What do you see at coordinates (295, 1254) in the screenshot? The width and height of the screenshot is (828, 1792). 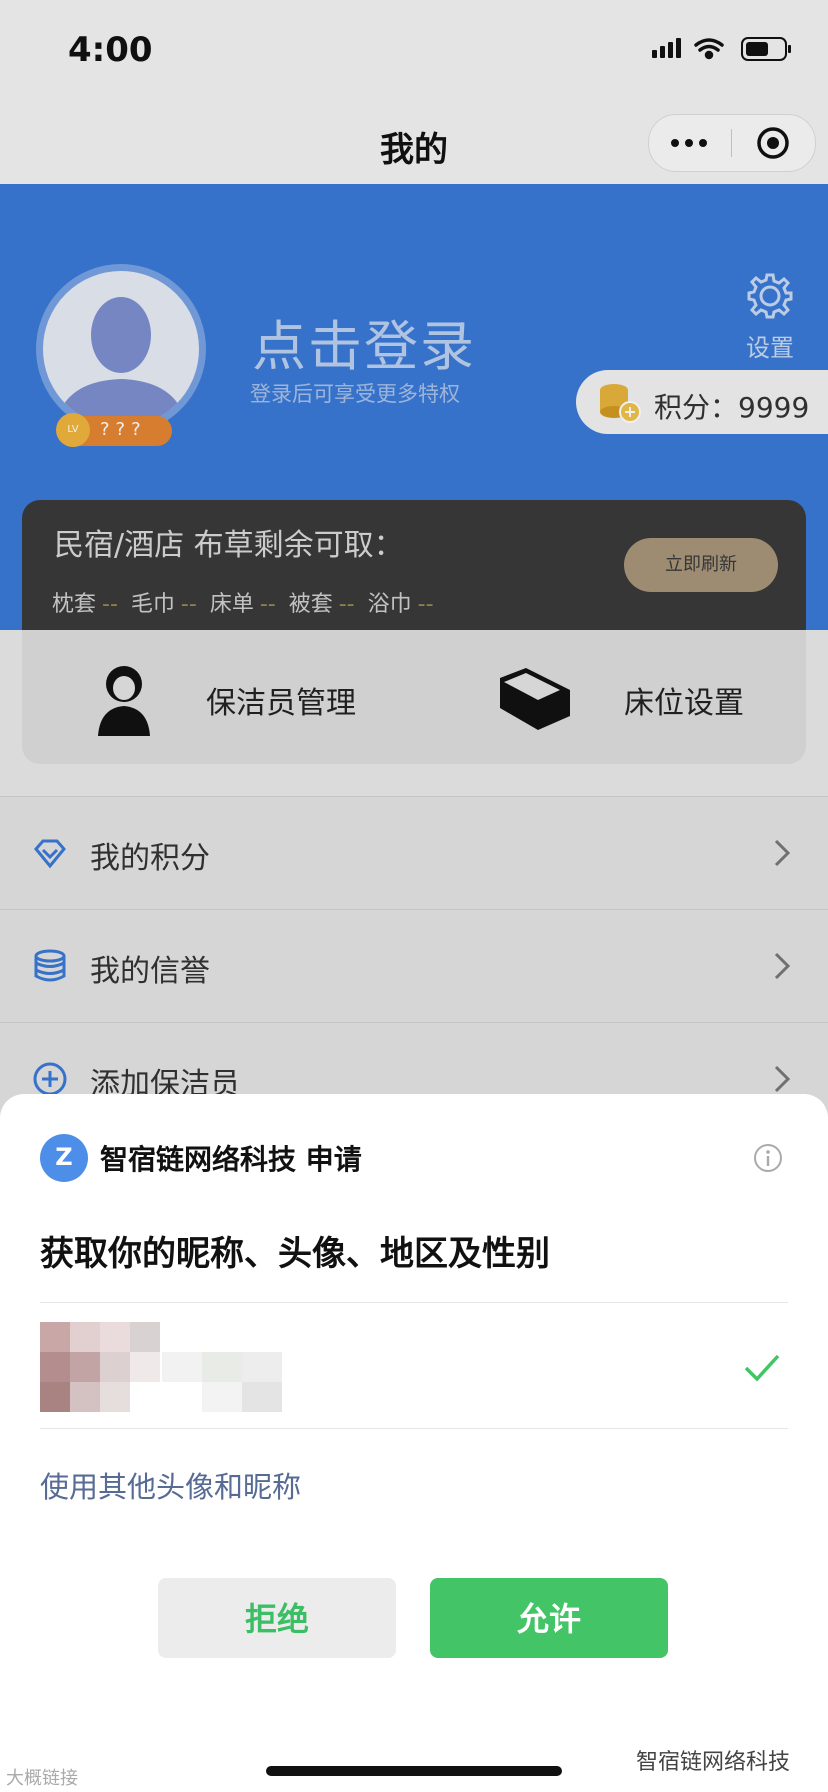 I see `permission-title: 获取你的昵称、头像、地区及性别` at bounding box center [295, 1254].